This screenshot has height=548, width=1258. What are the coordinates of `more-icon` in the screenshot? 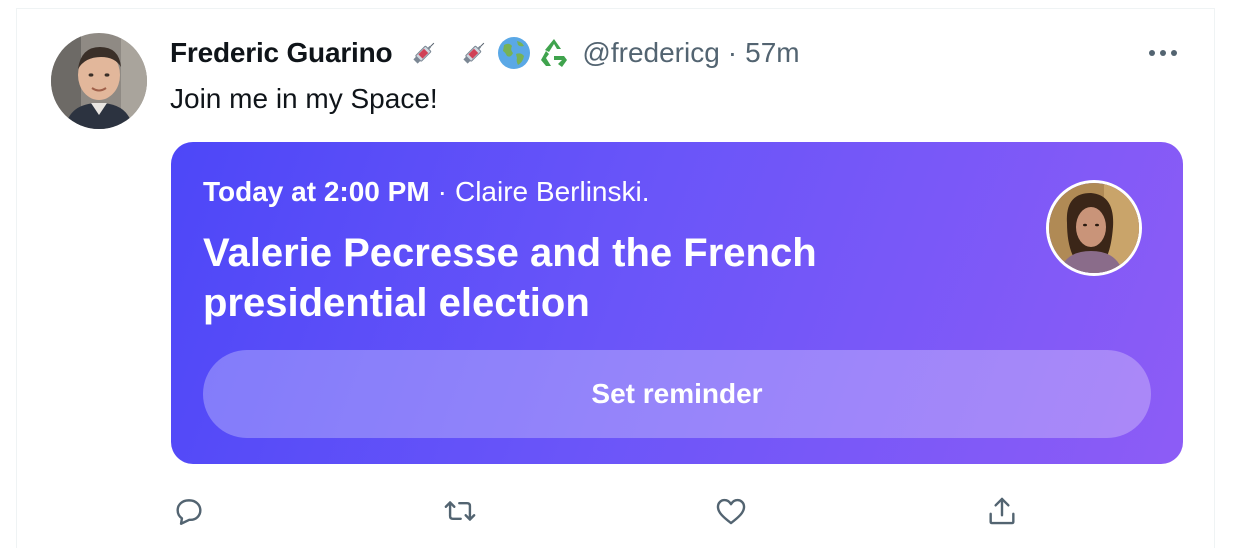 It's located at (1163, 53).